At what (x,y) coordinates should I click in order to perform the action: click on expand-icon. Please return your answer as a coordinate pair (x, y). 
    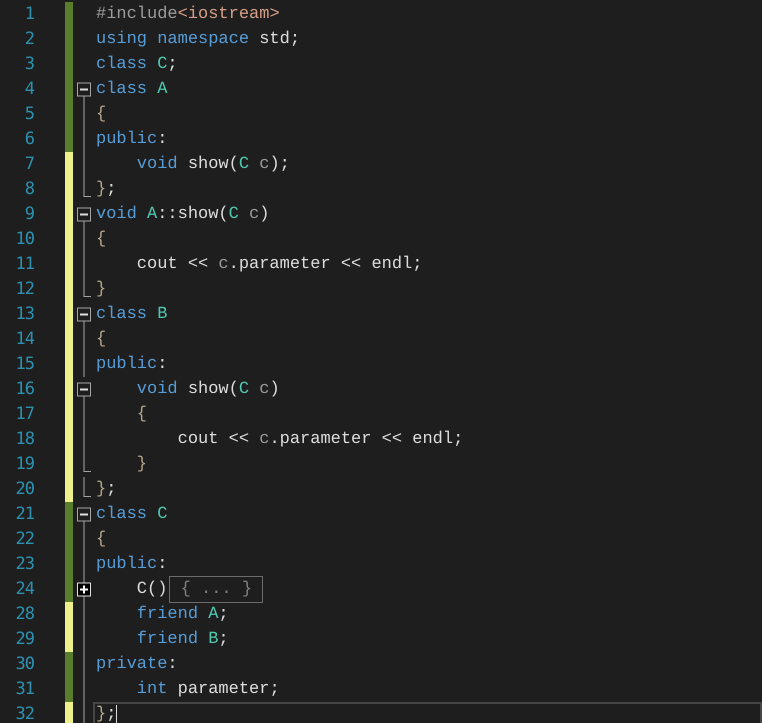
    Looking at the image, I should click on (84, 589).